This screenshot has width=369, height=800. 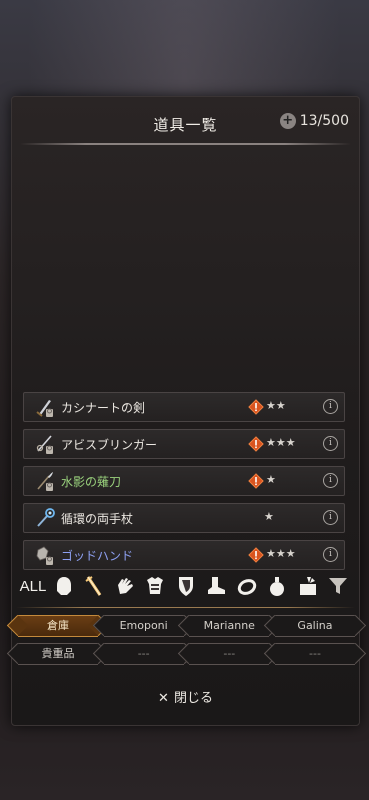 What do you see at coordinates (46, 517) in the screenshot?
I see `staff-icon` at bounding box center [46, 517].